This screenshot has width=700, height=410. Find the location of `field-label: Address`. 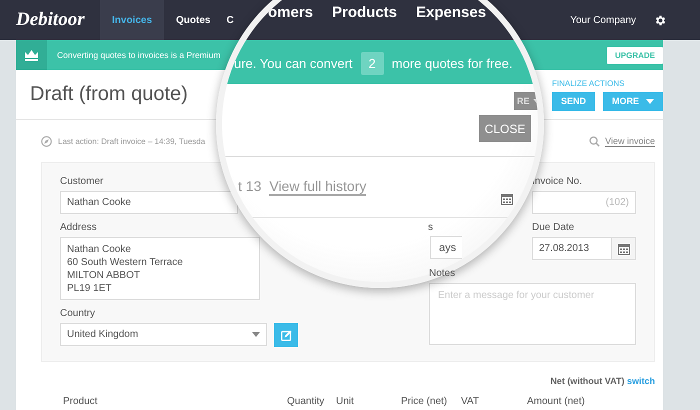

field-label: Address is located at coordinates (78, 228).